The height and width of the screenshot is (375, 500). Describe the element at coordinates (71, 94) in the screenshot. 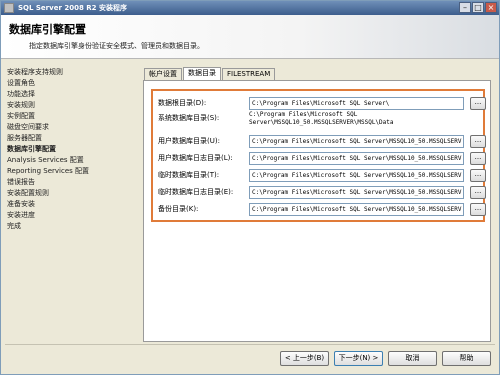

I see `nav-item: 功能选择` at that location.